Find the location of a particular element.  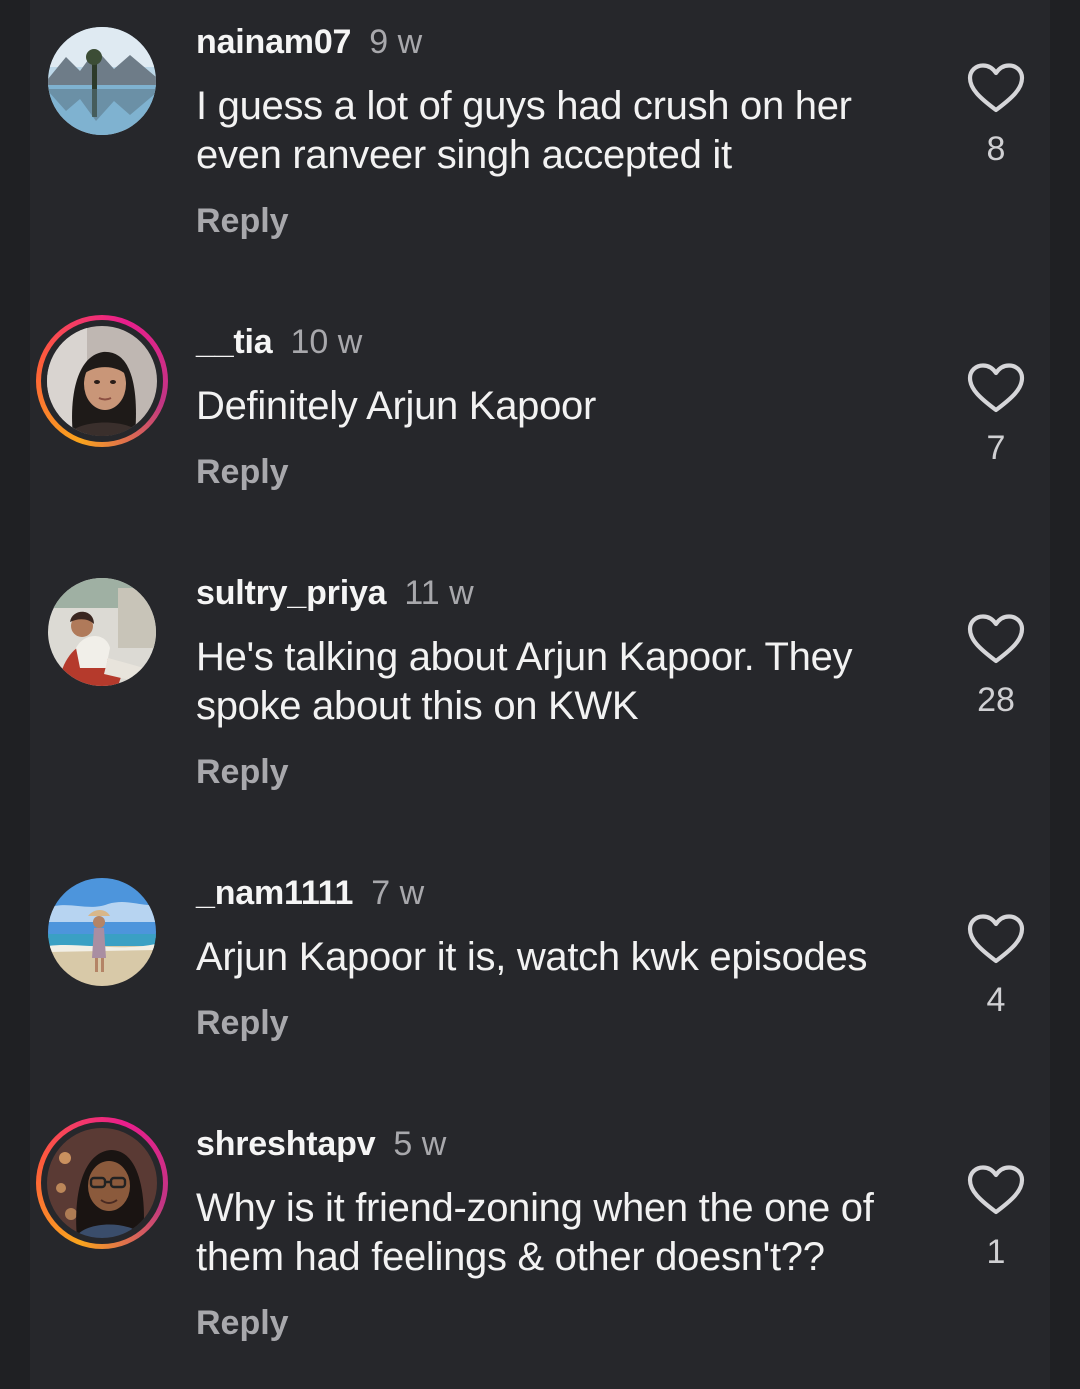

like-count: 4 is located at coordinates (996, 1000).